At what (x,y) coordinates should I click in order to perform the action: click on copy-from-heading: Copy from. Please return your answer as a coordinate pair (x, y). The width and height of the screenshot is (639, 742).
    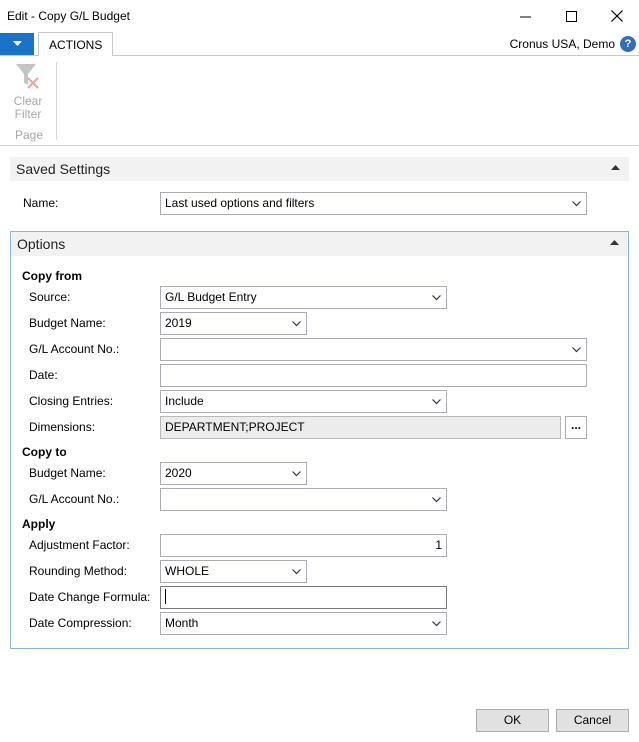
    Looking at the image, I should click on (52, 276).